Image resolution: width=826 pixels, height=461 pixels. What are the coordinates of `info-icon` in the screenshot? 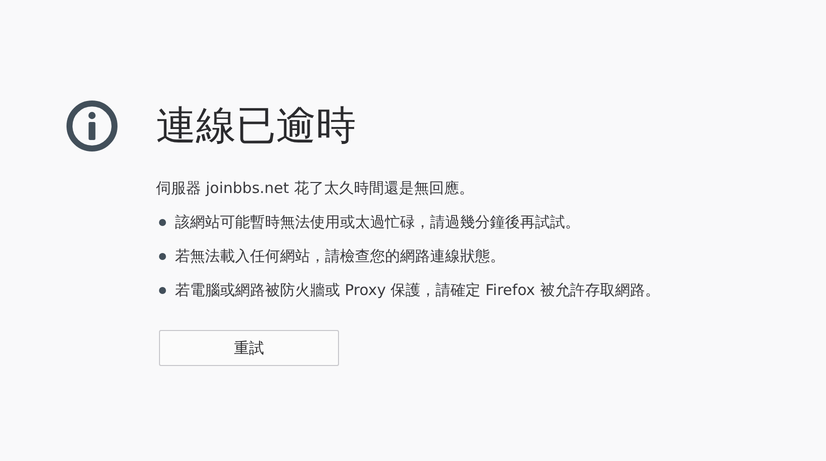 It's located at (92, 126).